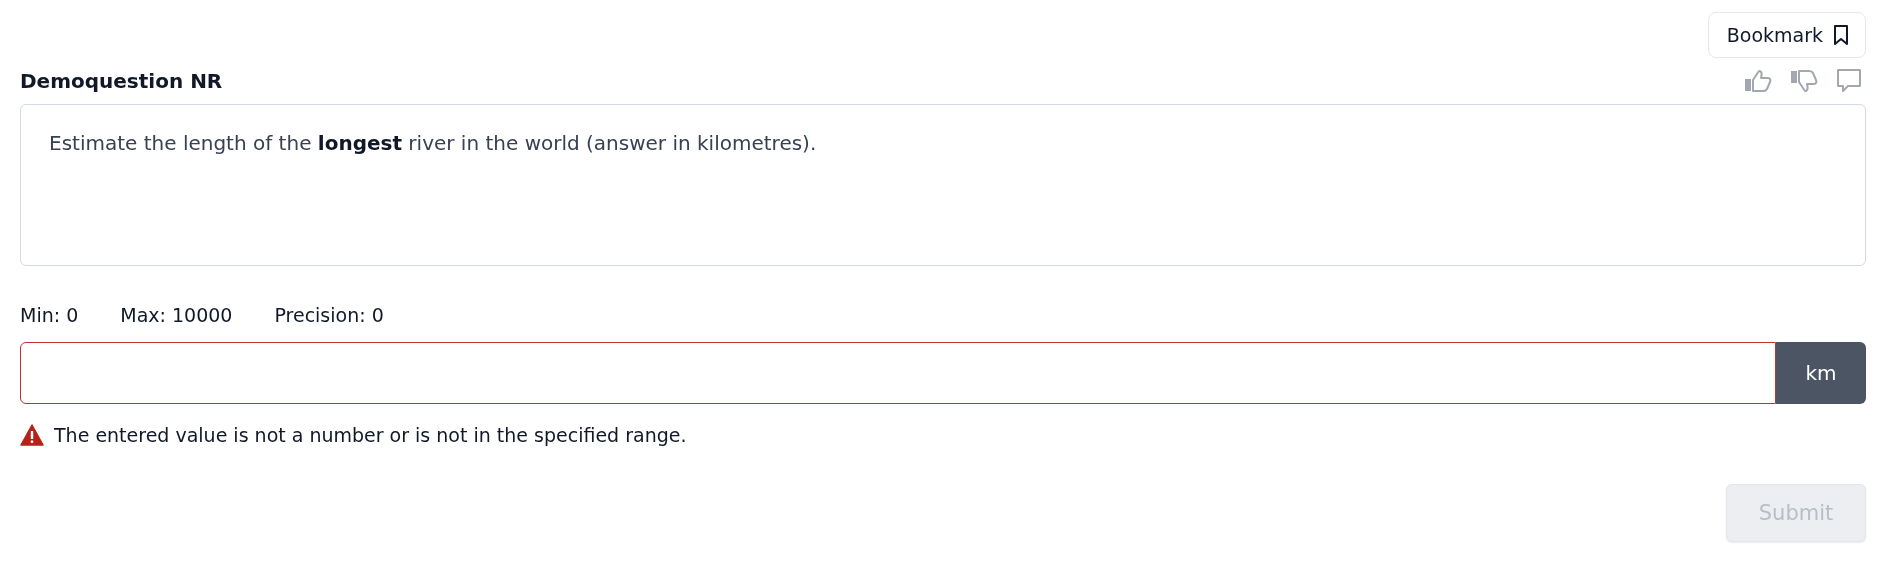 The width and height of the screenshot is (1882, 578). Describe the element at coordinates (176, 315) in the screenshot. I see `constraint-label: Max: 10000` at that location.